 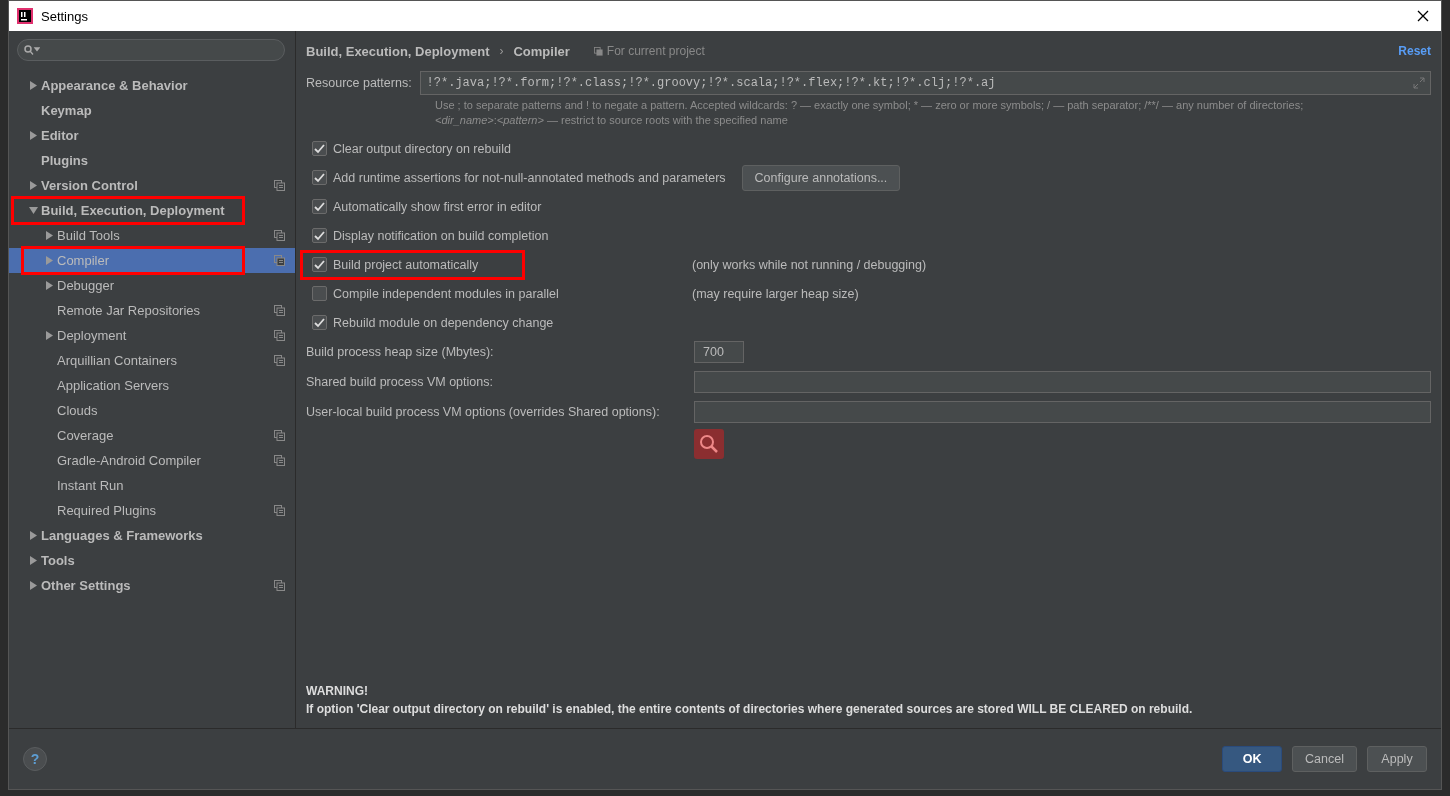 What do you see at coordinates (85, 435) in the screenshot?
I see `tree-item-label: Coverage` at bounding box center [85, 435].